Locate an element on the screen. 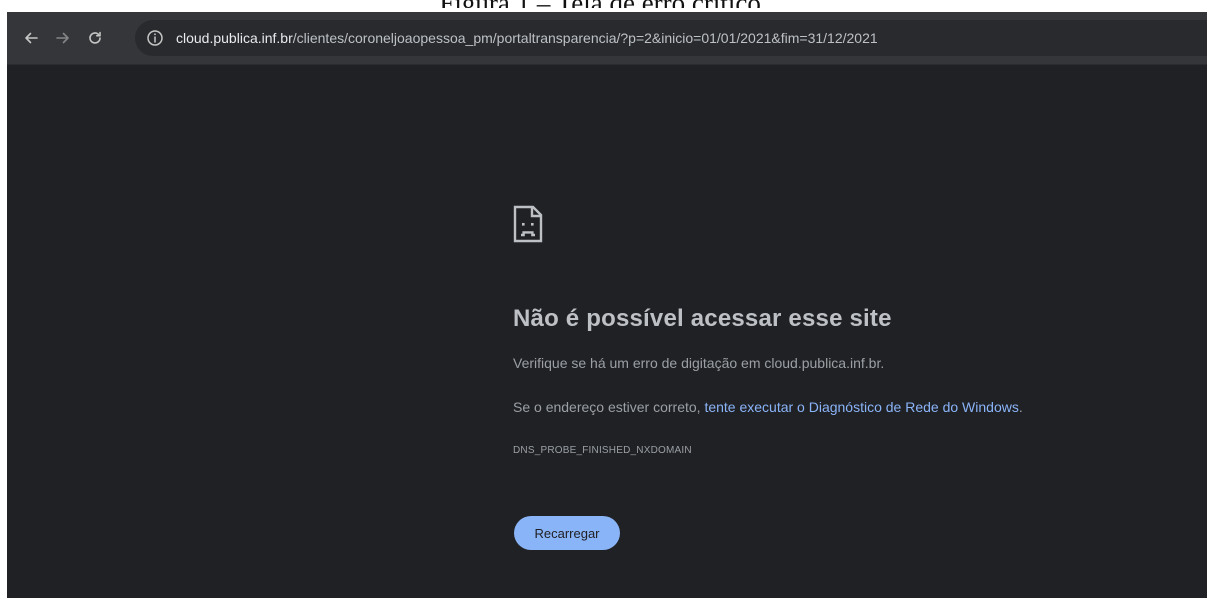 This screenshot has height=598, width=1207. sad-page-icon is located at coordinates (528, 224).